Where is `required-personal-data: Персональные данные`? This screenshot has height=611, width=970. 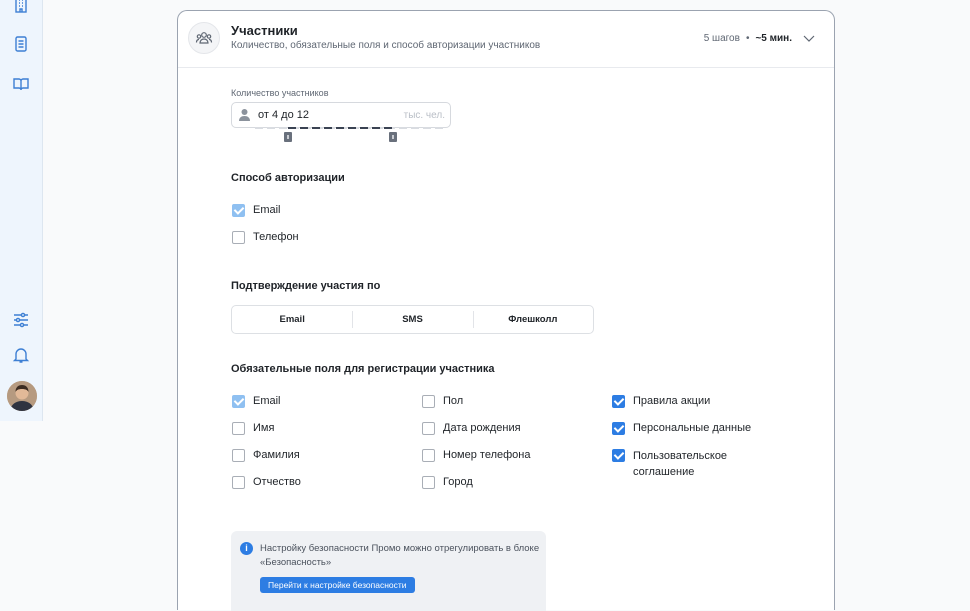 required-personal-data: Персональные данные is located at coordinates (681, 428).